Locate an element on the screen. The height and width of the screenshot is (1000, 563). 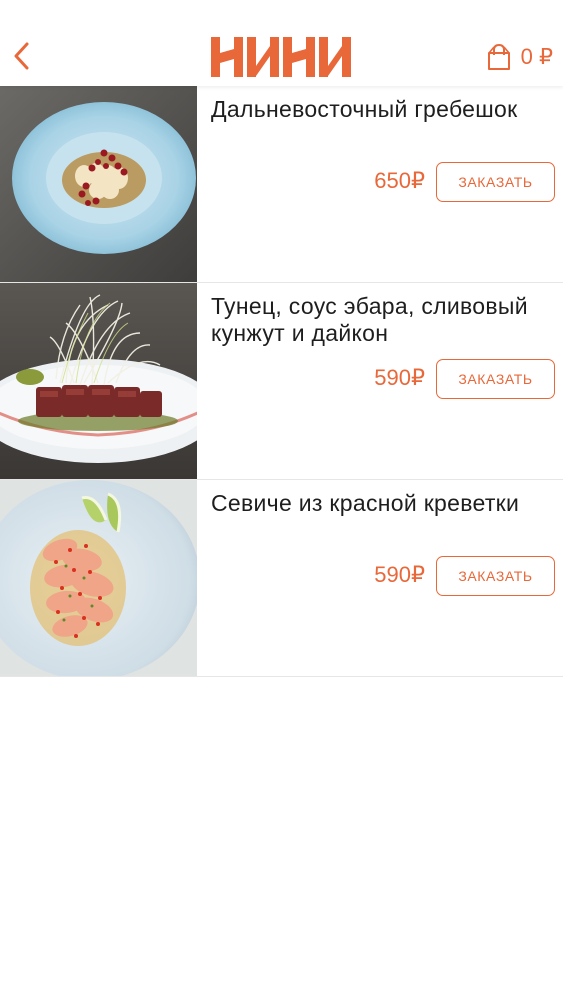
shopping-bag-icon is located at coordinates (498, 56).